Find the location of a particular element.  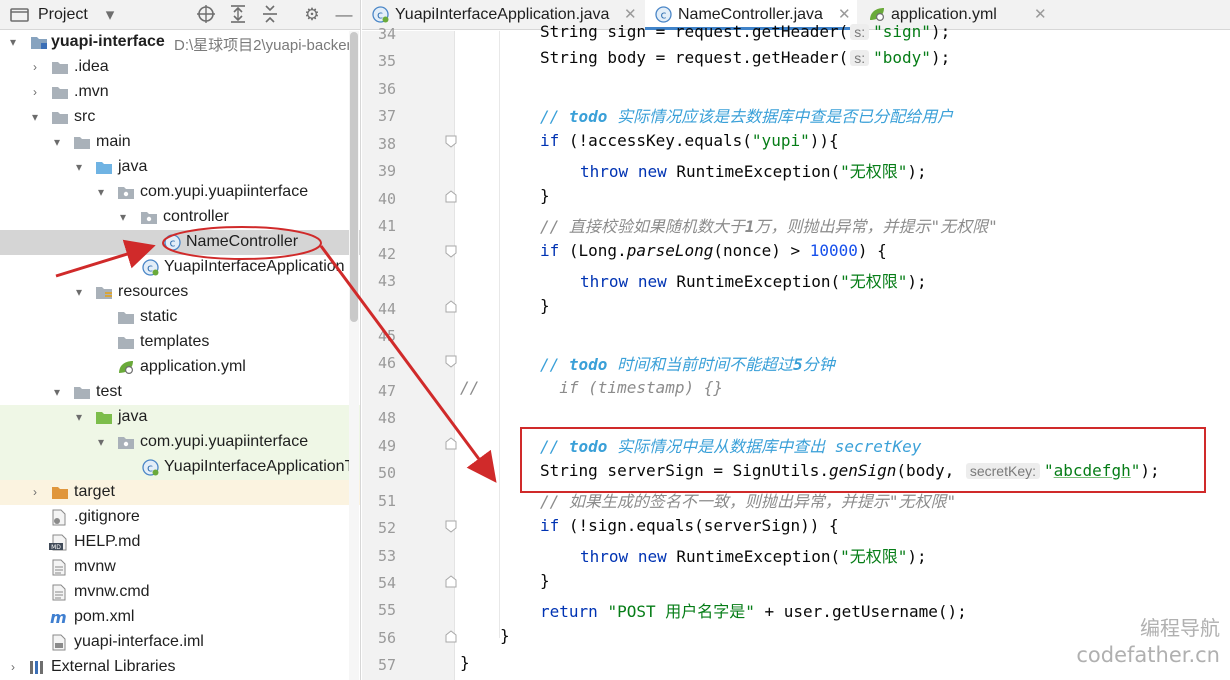

line-number: 39 is located at coordinates (383, 171).